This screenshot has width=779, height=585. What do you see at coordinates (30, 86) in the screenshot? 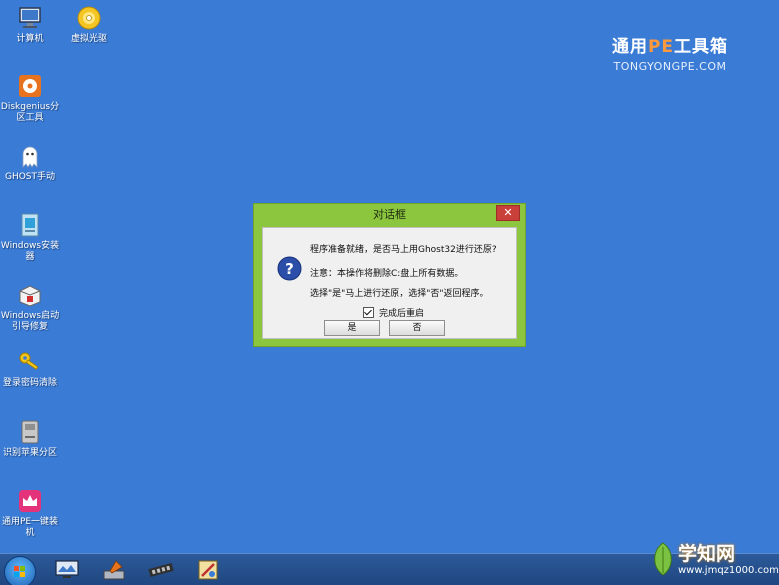
I see `diskgenius-icon` at bounding box center [30, 86].